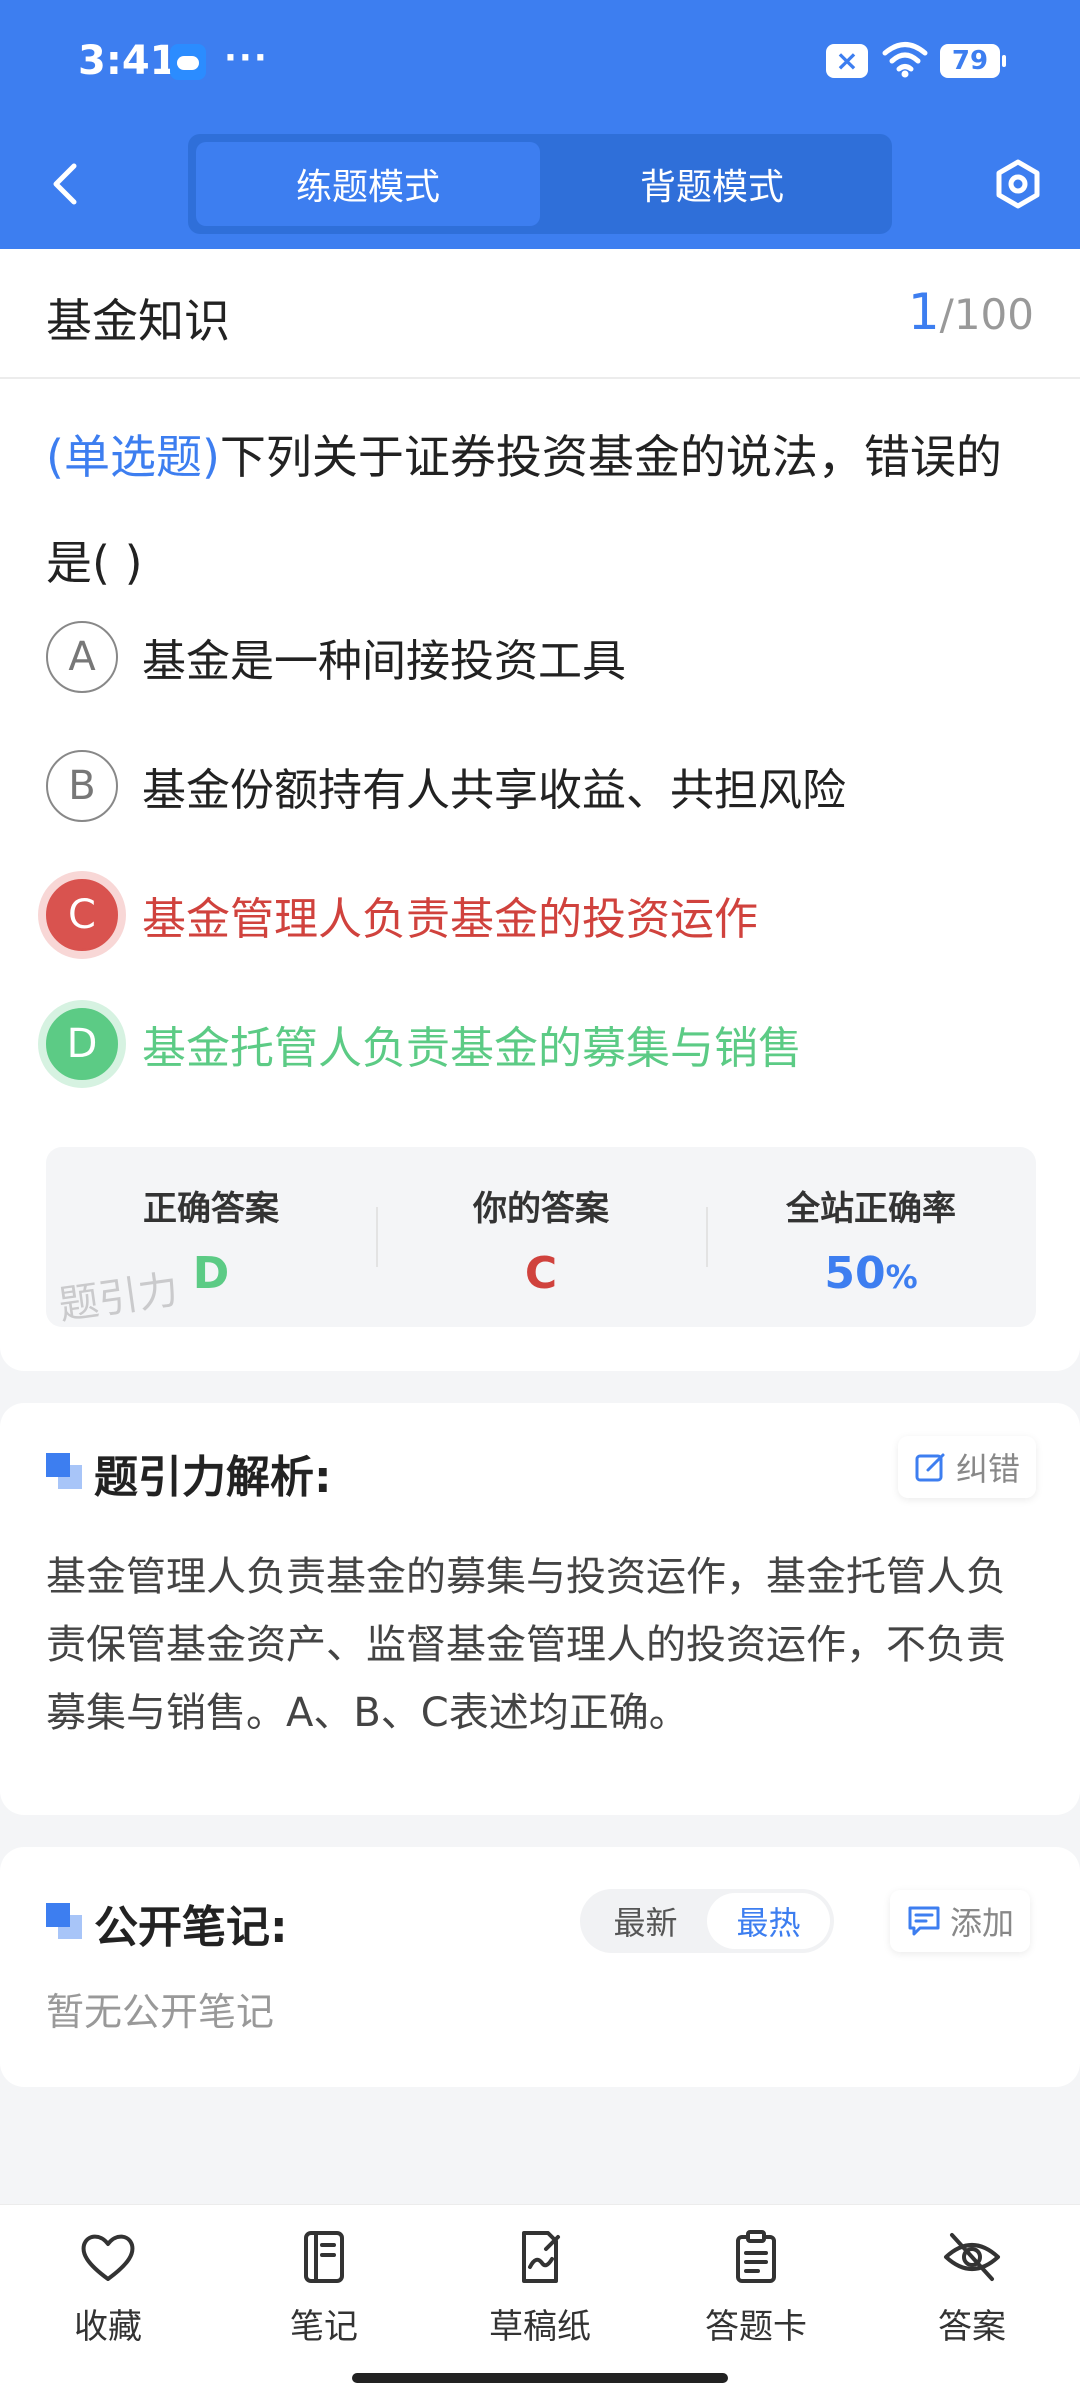 The height and width of the screenshot is (2400, 1080). Describe the element at coordinates (923, 312) in the screenshot. I see `current-question-number: 1` at that location.